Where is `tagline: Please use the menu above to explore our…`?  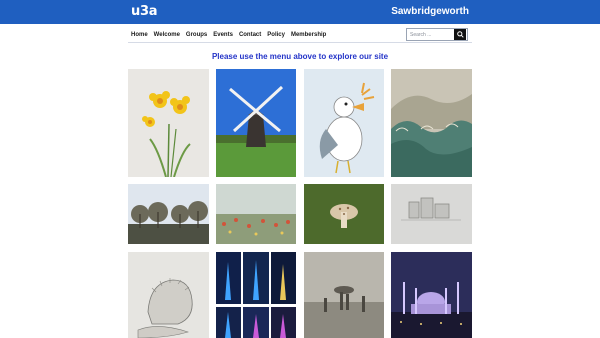 tagline: Please use the menu above to explore our… is located at coordinates (300, 56).